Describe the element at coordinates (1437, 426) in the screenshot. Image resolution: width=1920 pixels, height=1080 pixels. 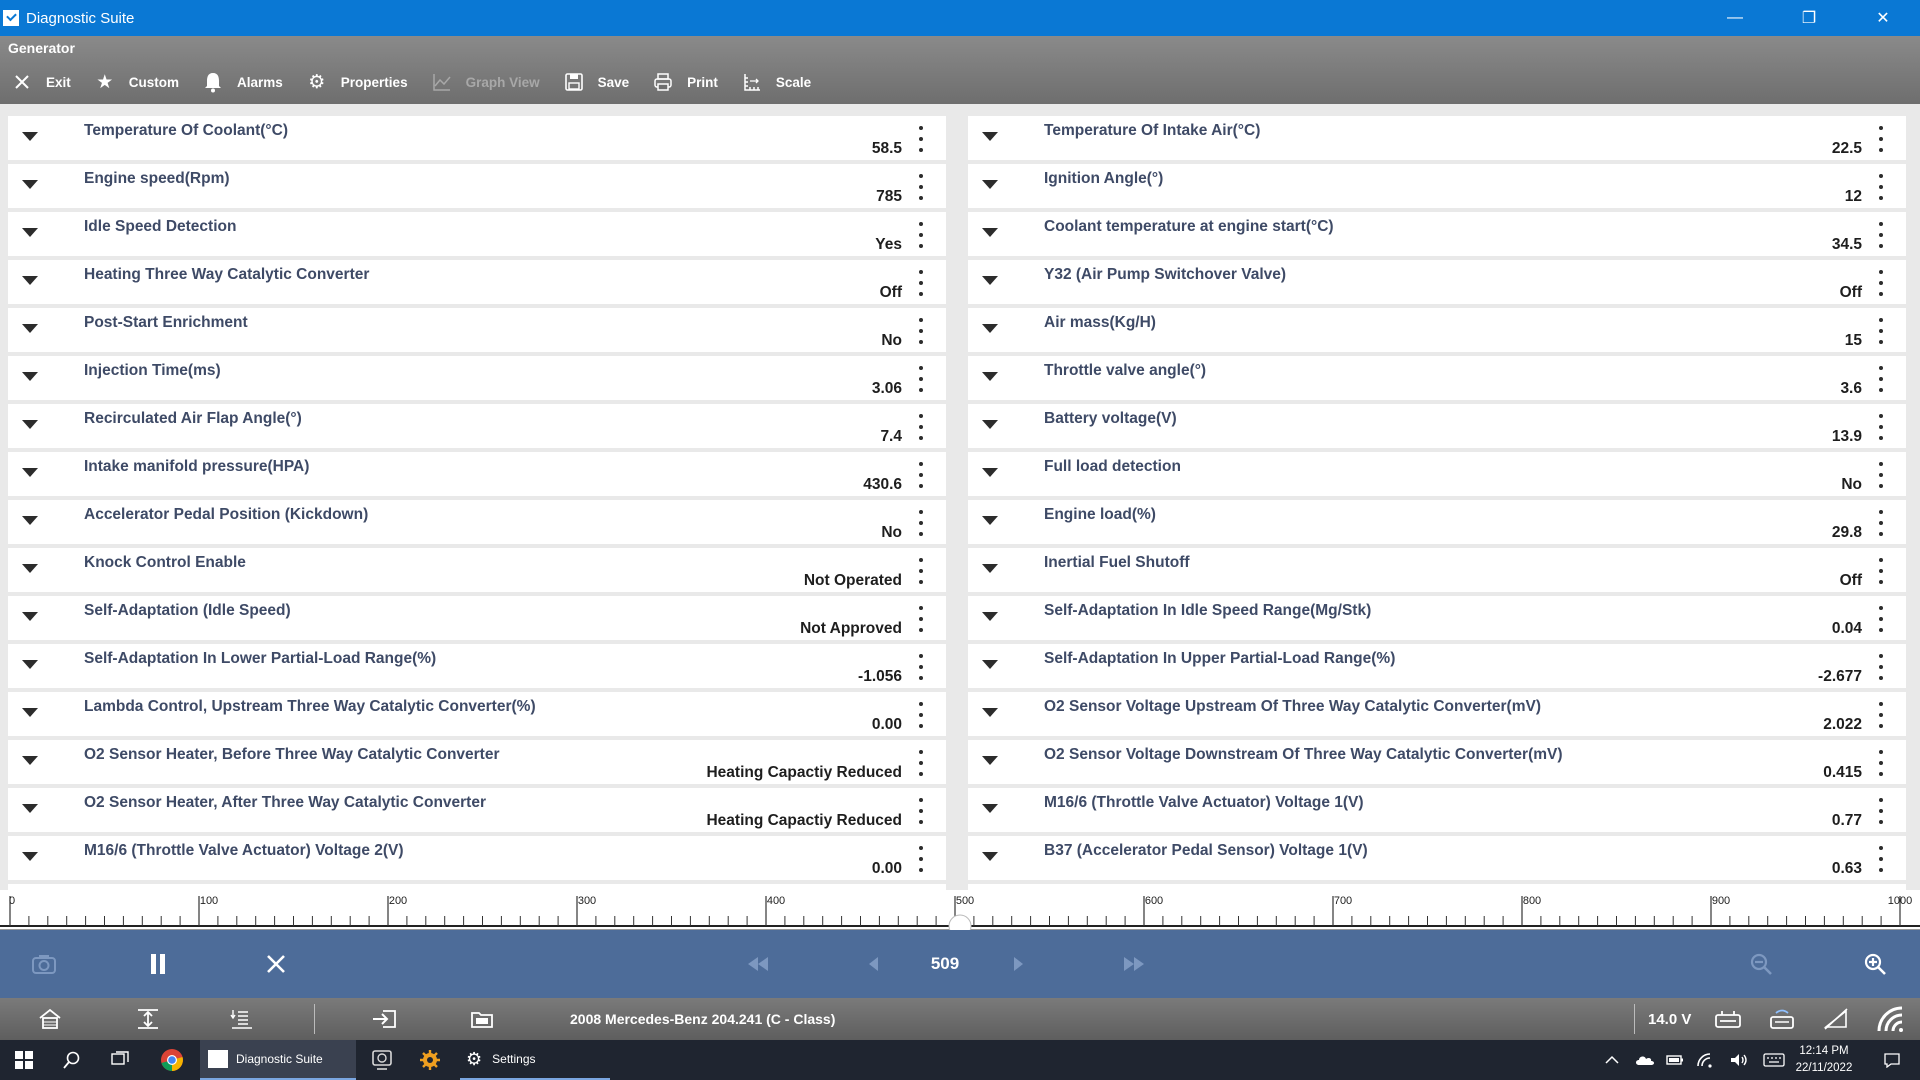
I see `parameter-row: Battery voltage(V) 13.9` at that location.